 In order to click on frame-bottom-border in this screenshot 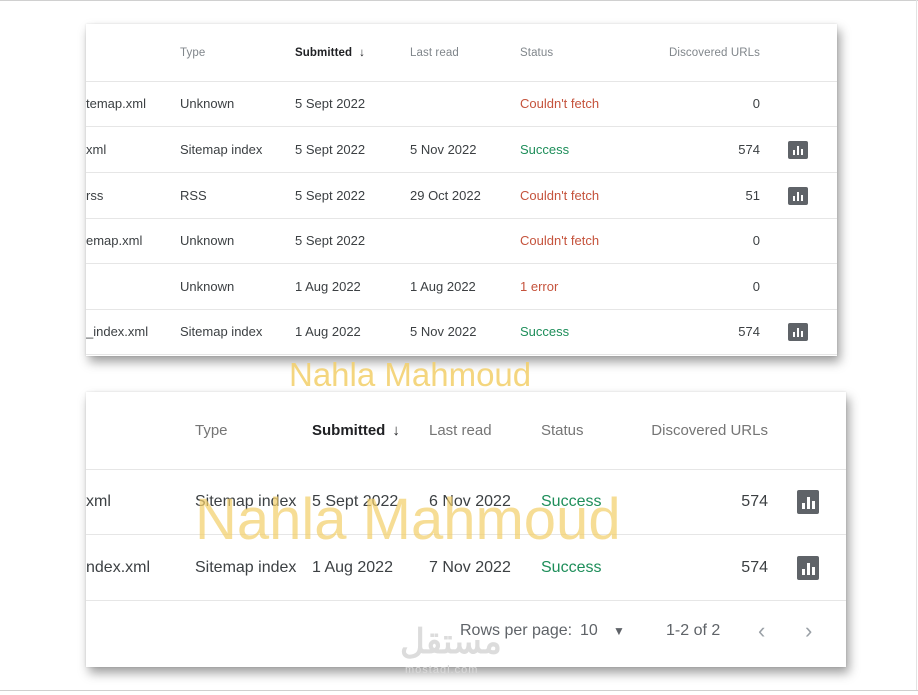, I will do `click(459, 690)`.